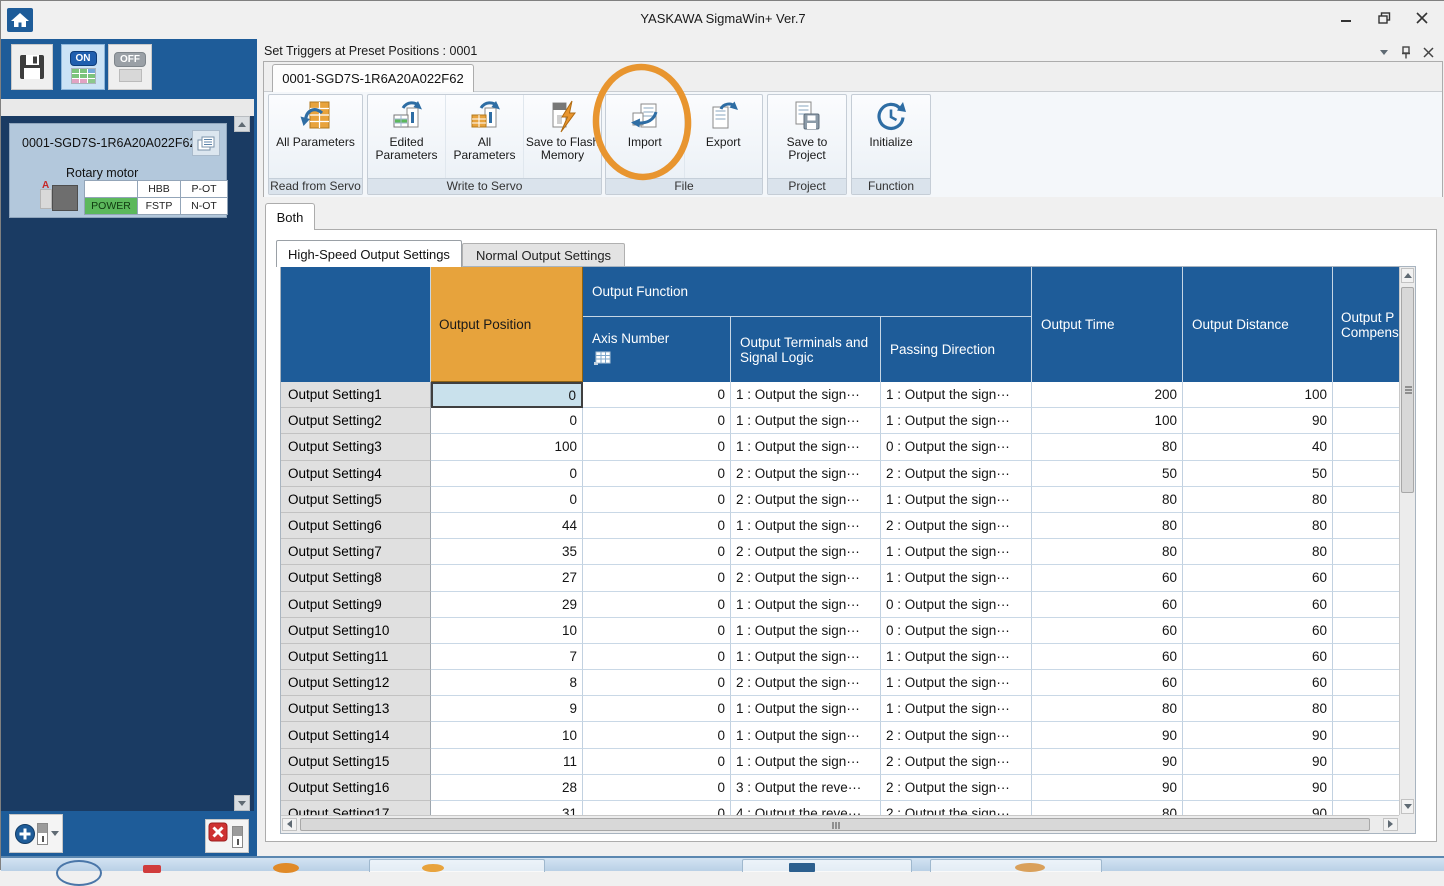  What do you see at coordinates (507, 683) in the screenshot?
I see `cell-position: 8` at bounding box center [507, 683].